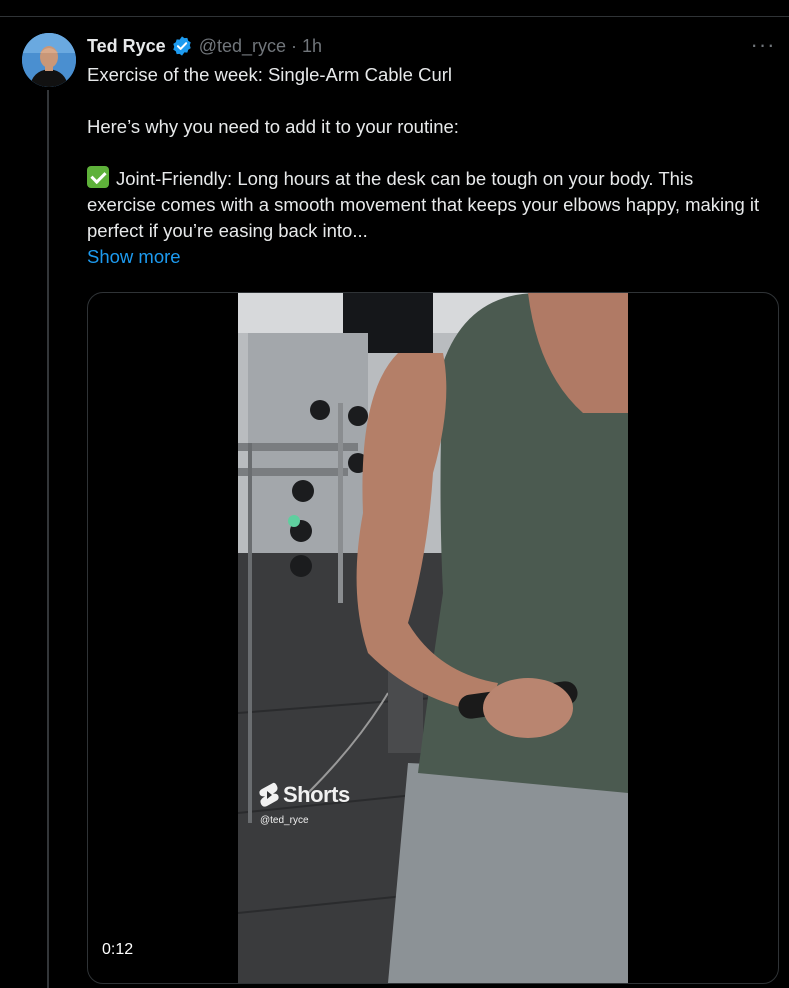  What do you see at coordinates (284, 820) in the screenshot?
I see `shorts-handle: @ted_ryce` at bounding box center [284, 820].